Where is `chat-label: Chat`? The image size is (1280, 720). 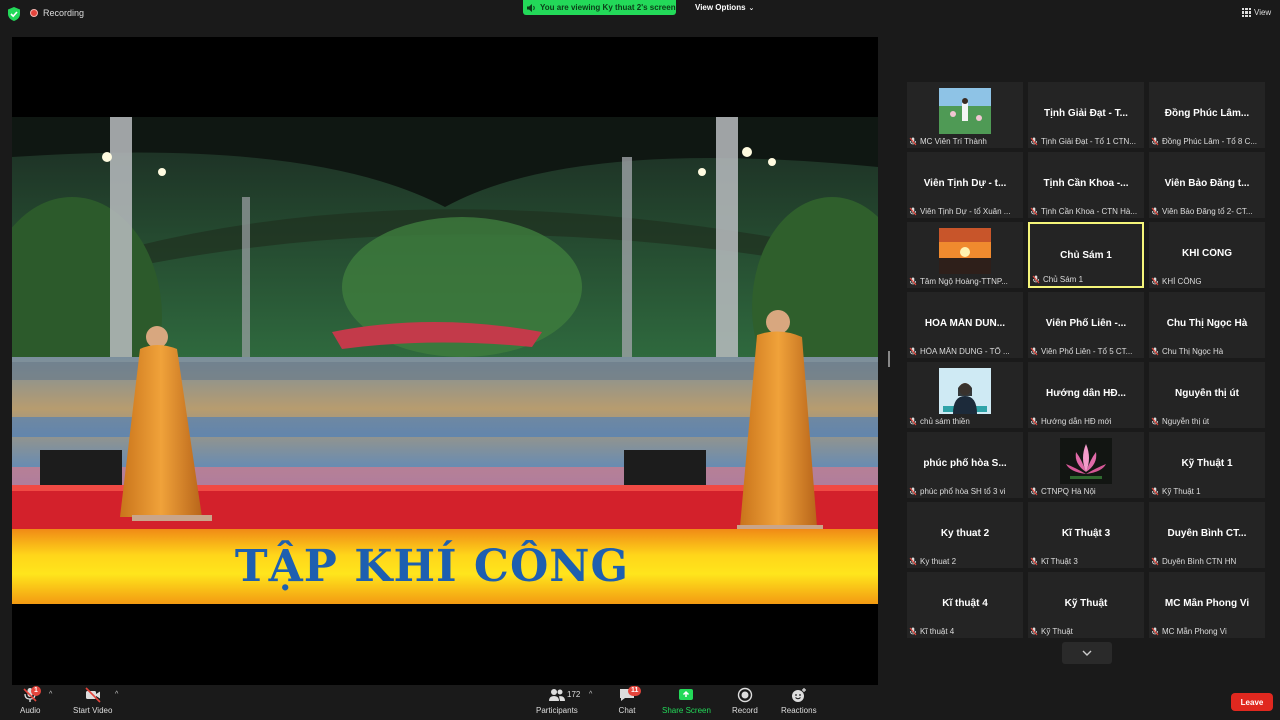
chat-label: Chat is located at coordinates (627, 710).